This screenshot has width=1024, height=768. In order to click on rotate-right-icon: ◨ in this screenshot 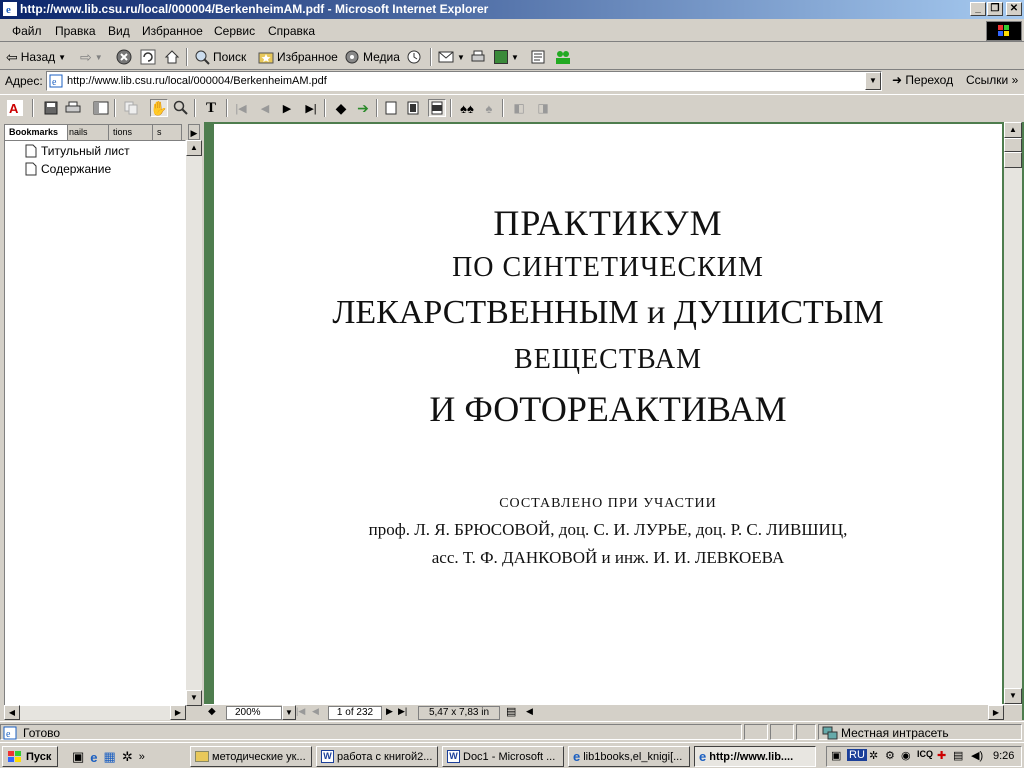, I will do `click(543, 108)`.